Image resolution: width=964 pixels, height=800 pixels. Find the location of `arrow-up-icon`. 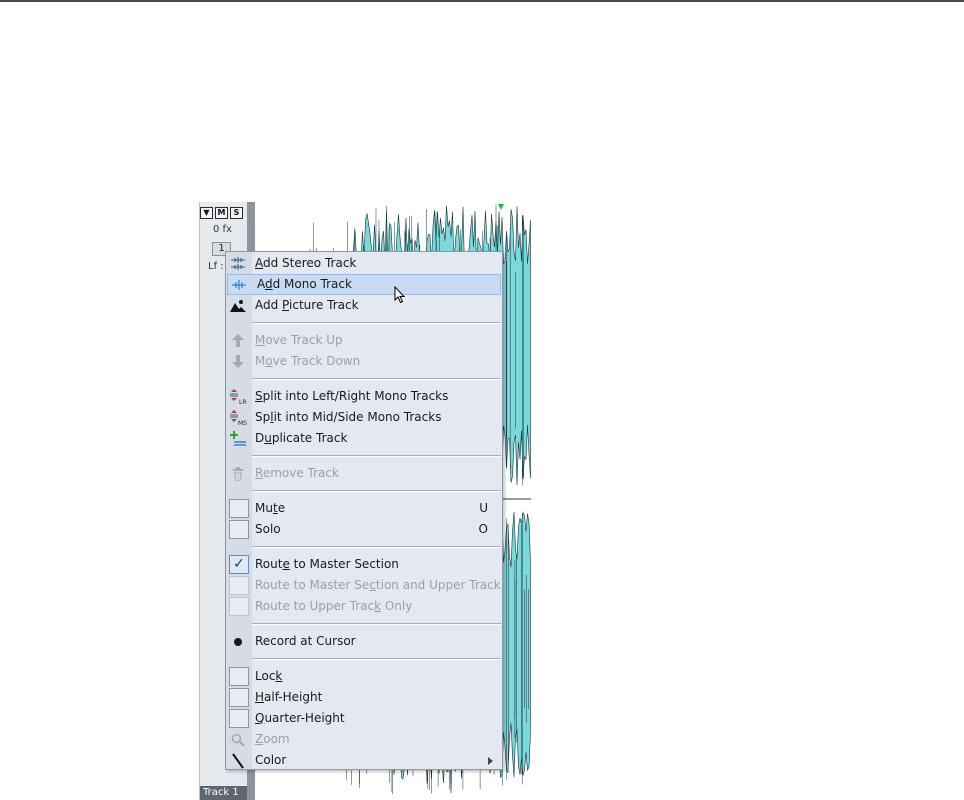

arrow-up-icon is located at coordinates (238, 340).